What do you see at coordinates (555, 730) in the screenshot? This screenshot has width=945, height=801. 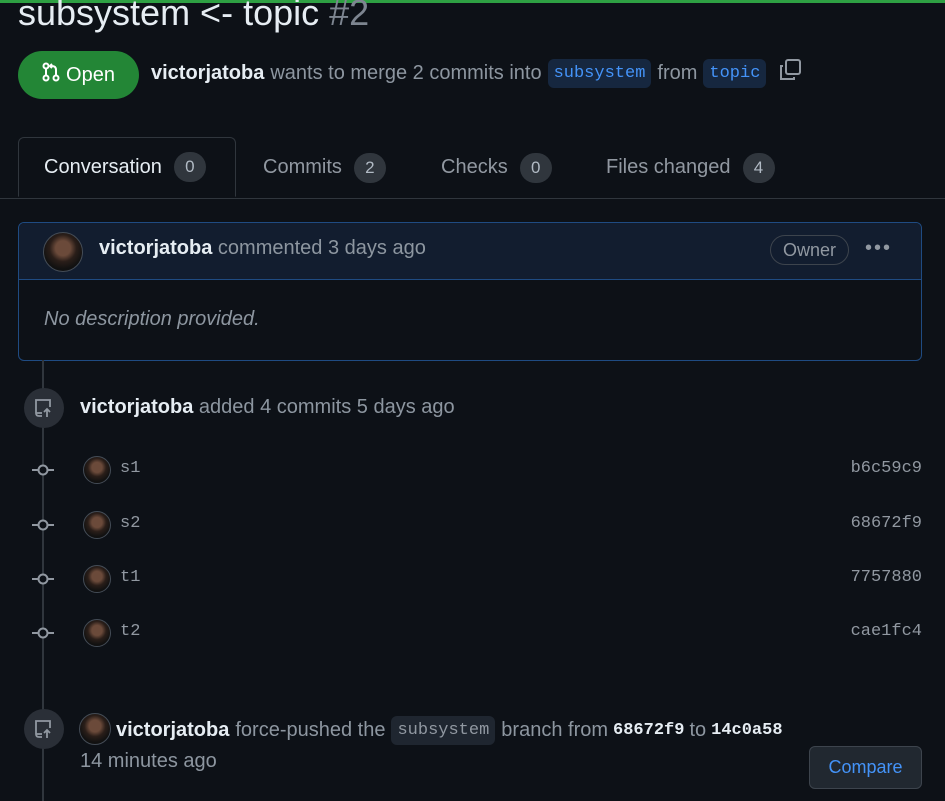 I see `event-text: branch from` at bounding box center [555, 730].